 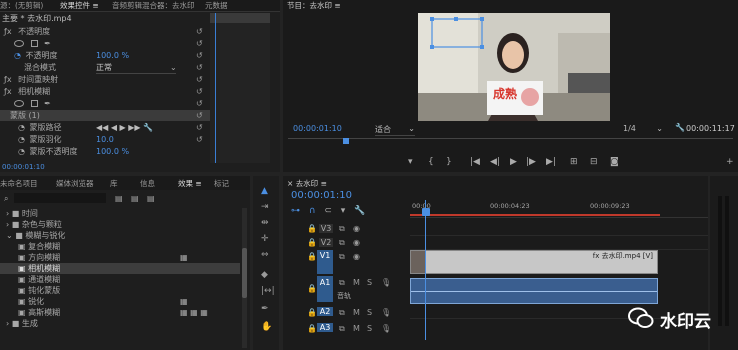 I want to click on preset-icon-1: ▤, so click(x=119, y=198).